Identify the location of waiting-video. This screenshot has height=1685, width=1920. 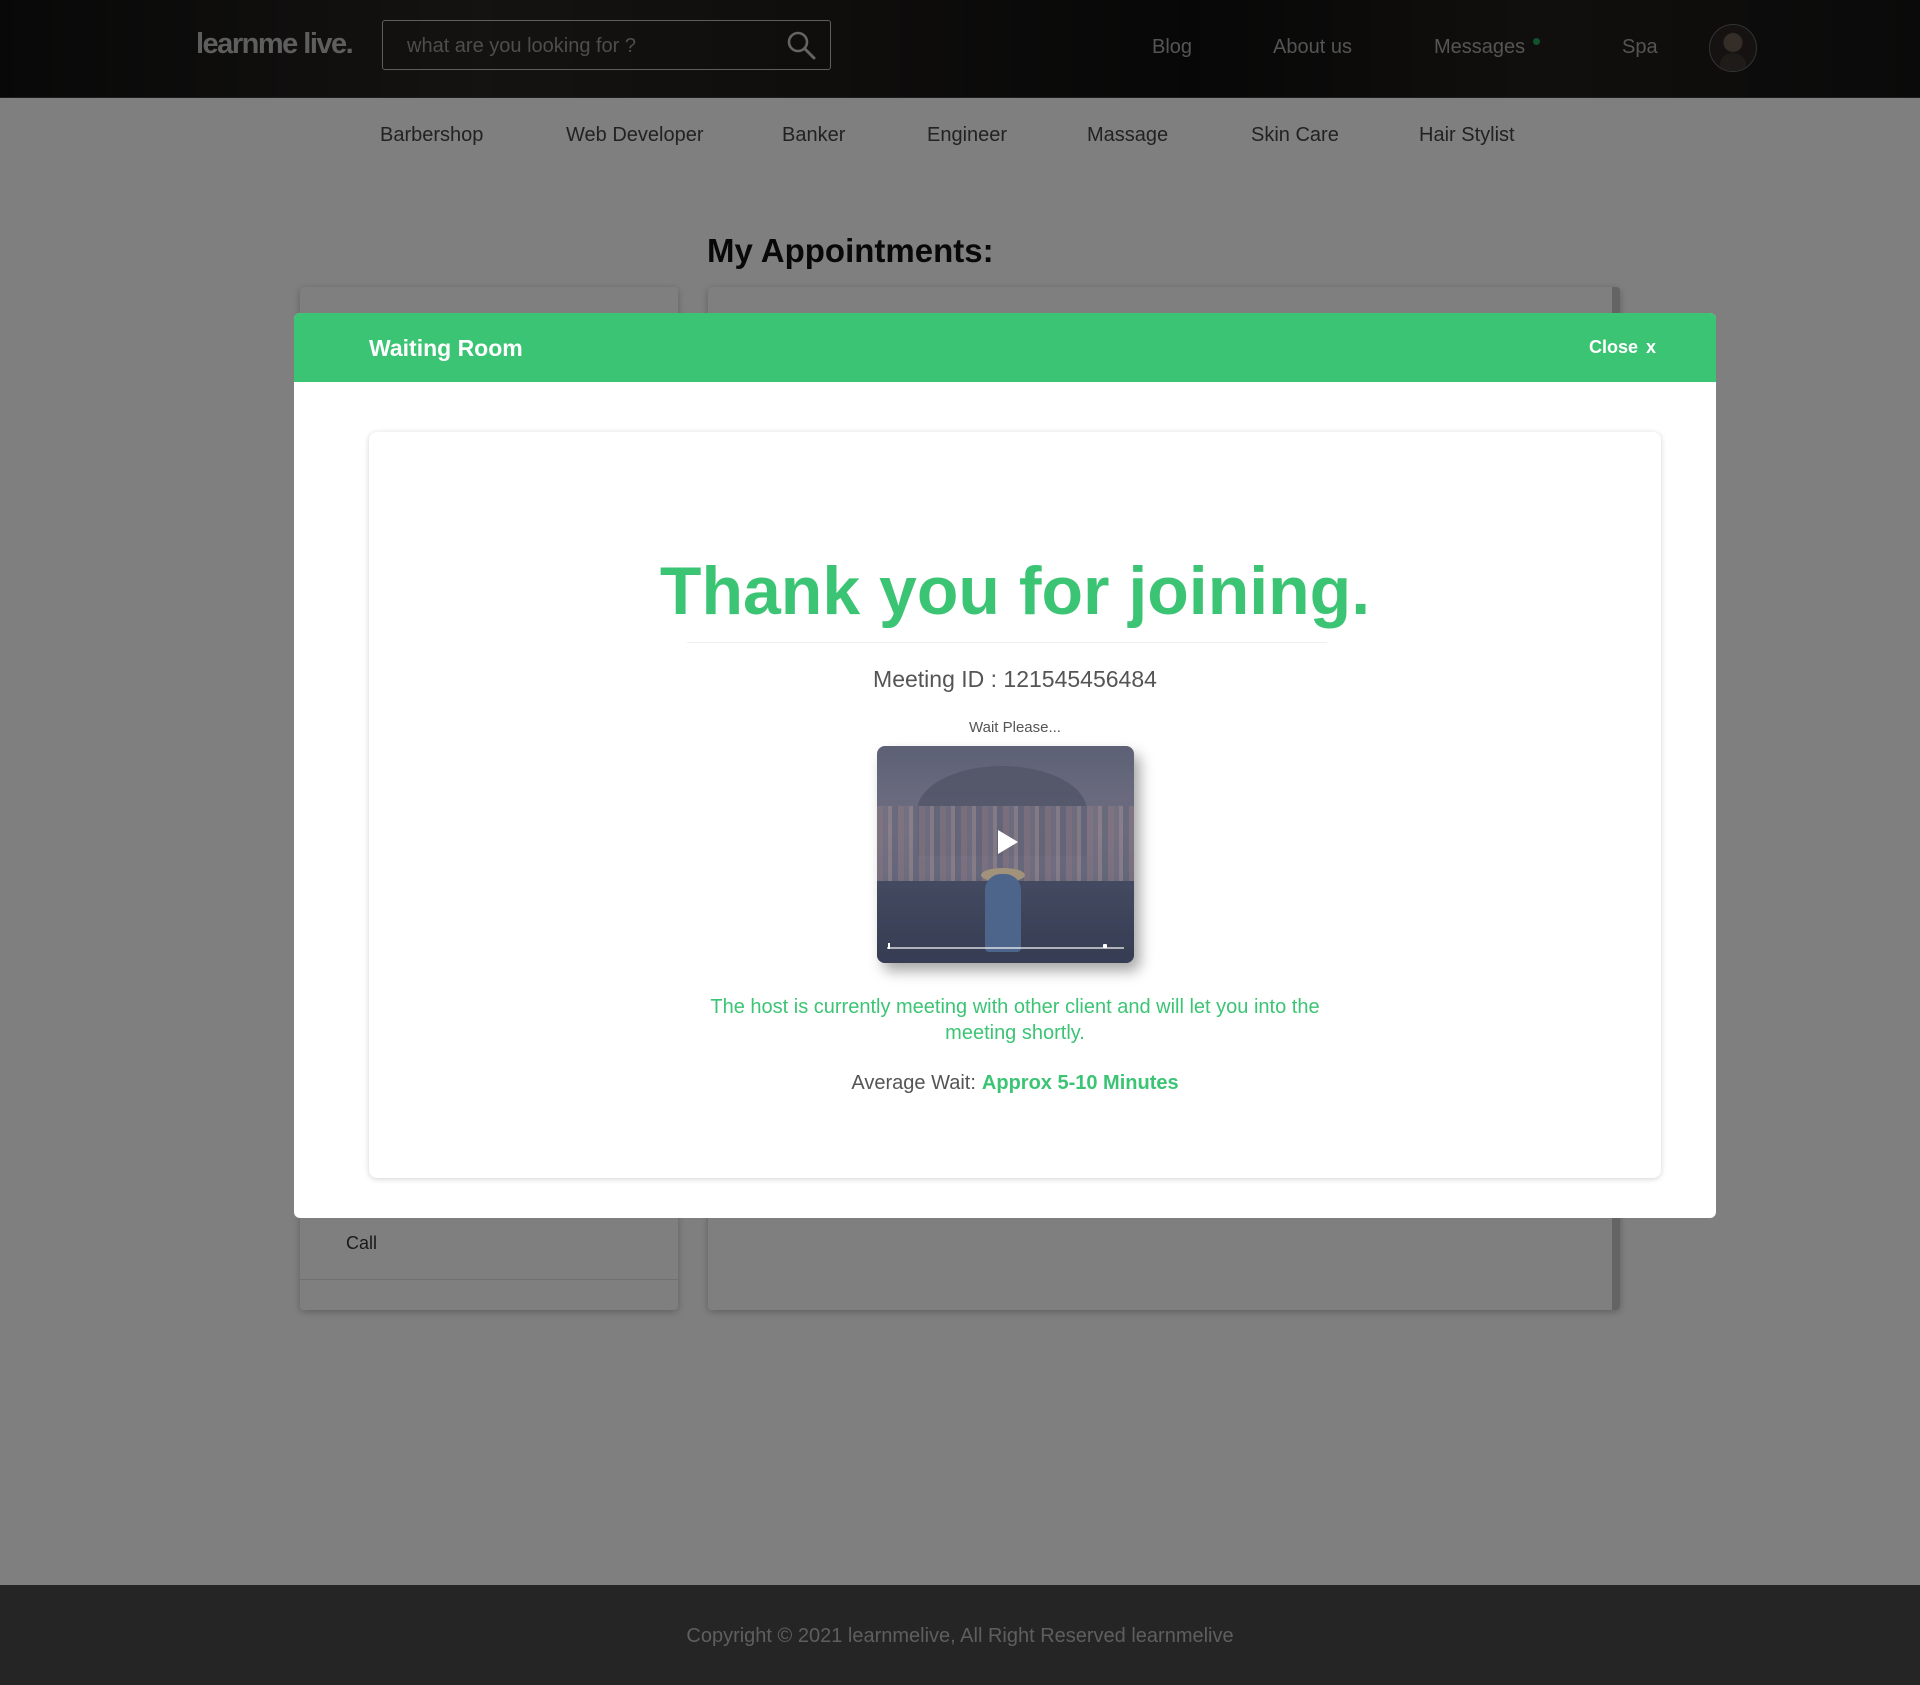
(1005, 854).